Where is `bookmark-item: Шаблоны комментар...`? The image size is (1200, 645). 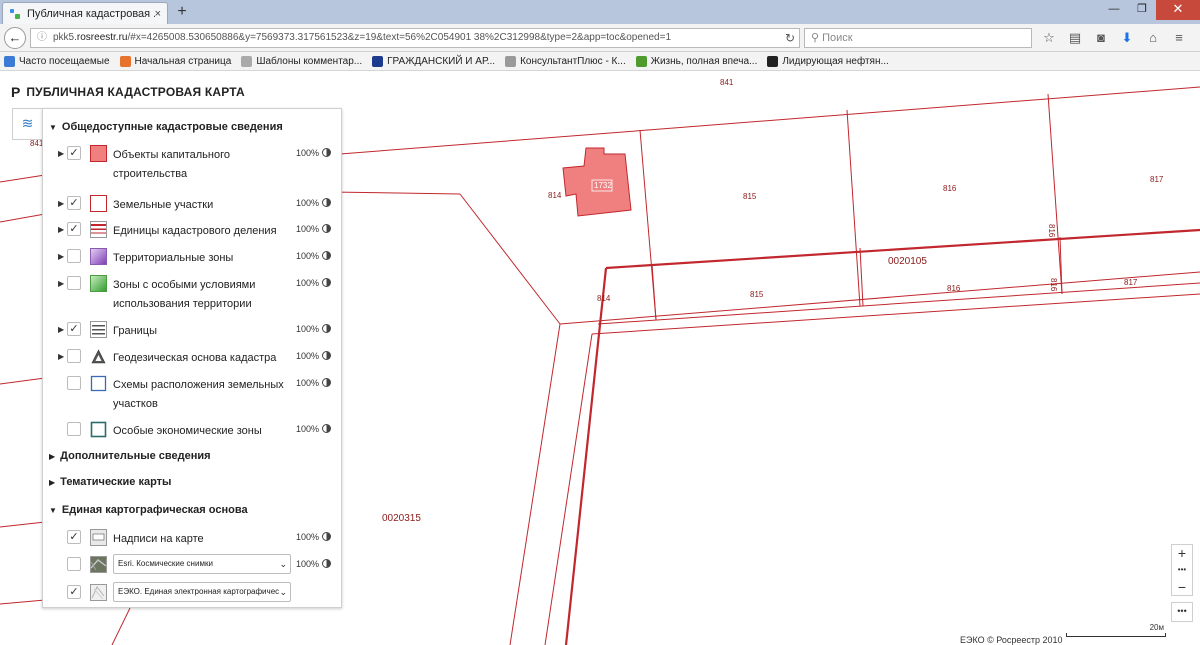 bookmark-item: Шаблоны комментар... is located at coordinates (301, 61).